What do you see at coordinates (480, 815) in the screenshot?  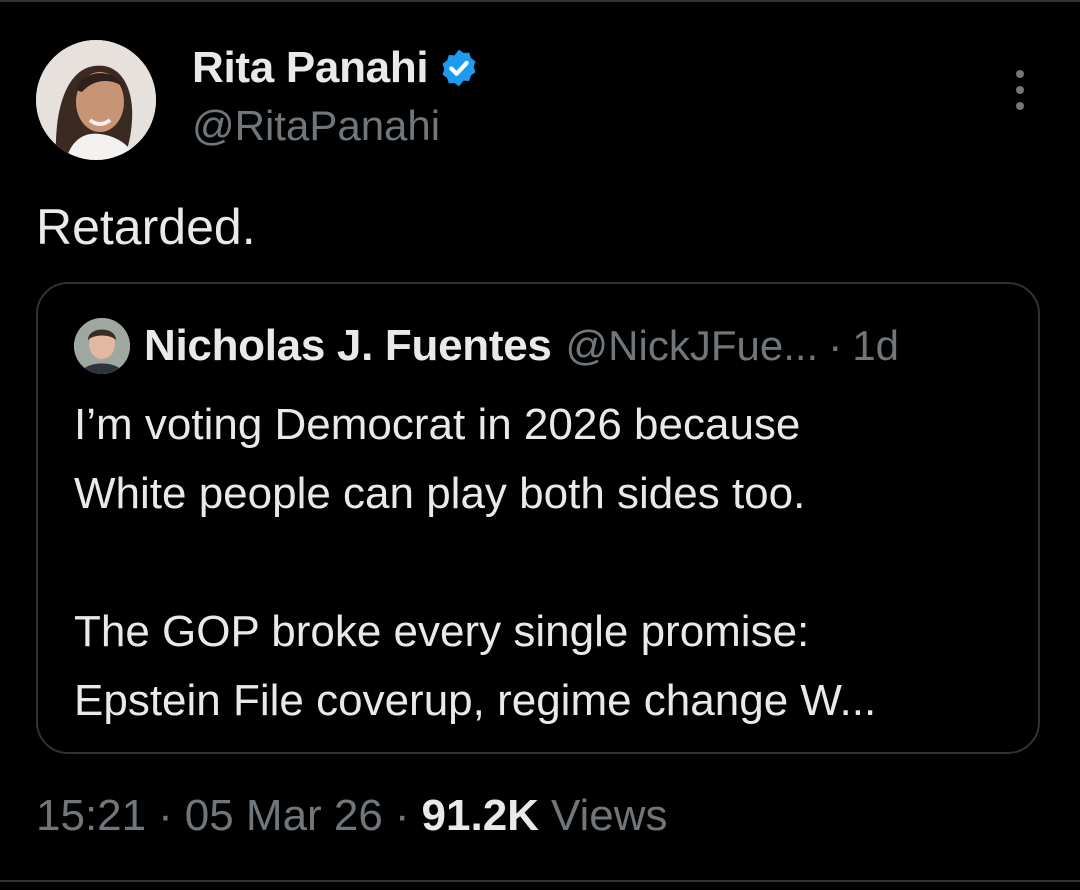 I see `views-count: 91.2K` at bounding box center [480, 815].